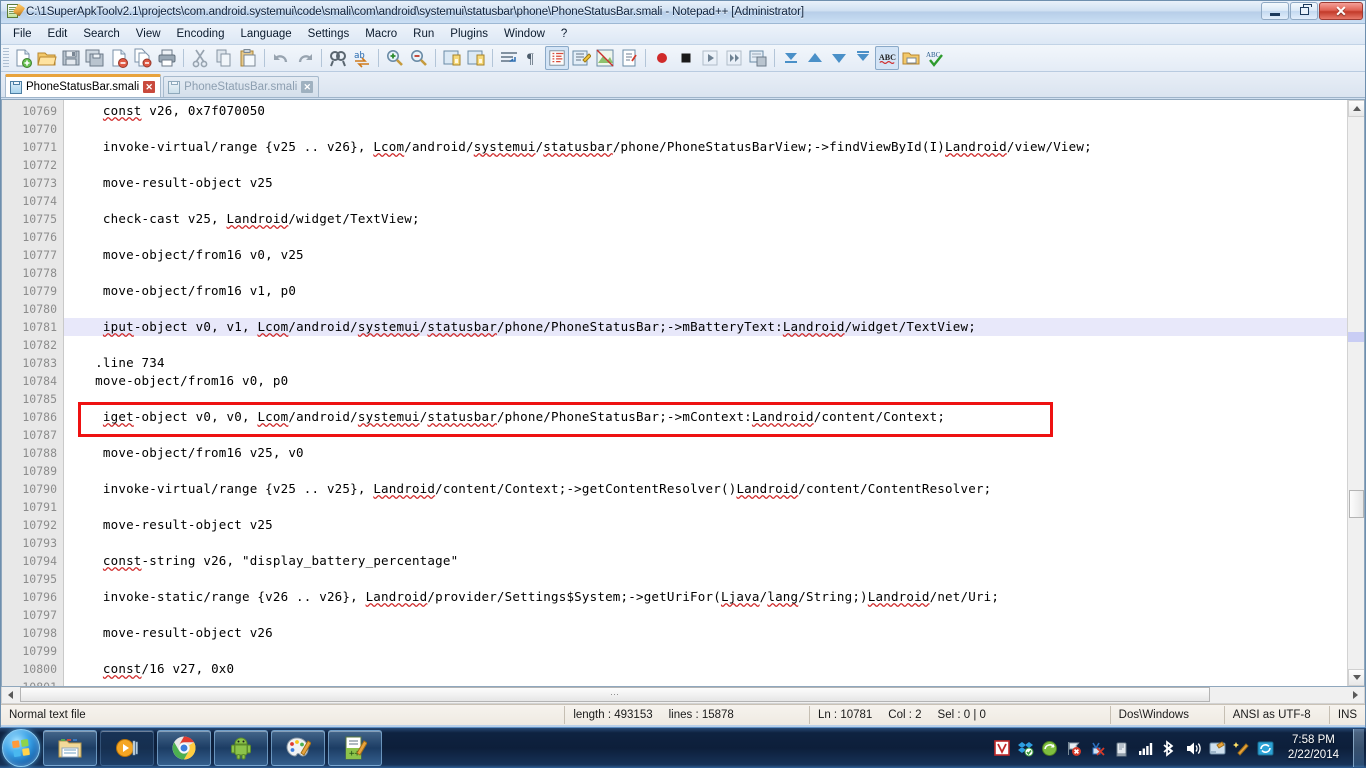 The width and height of the screenshot is (1366, 768). I want to click on tray-volume-icon, so click(1194, 748).